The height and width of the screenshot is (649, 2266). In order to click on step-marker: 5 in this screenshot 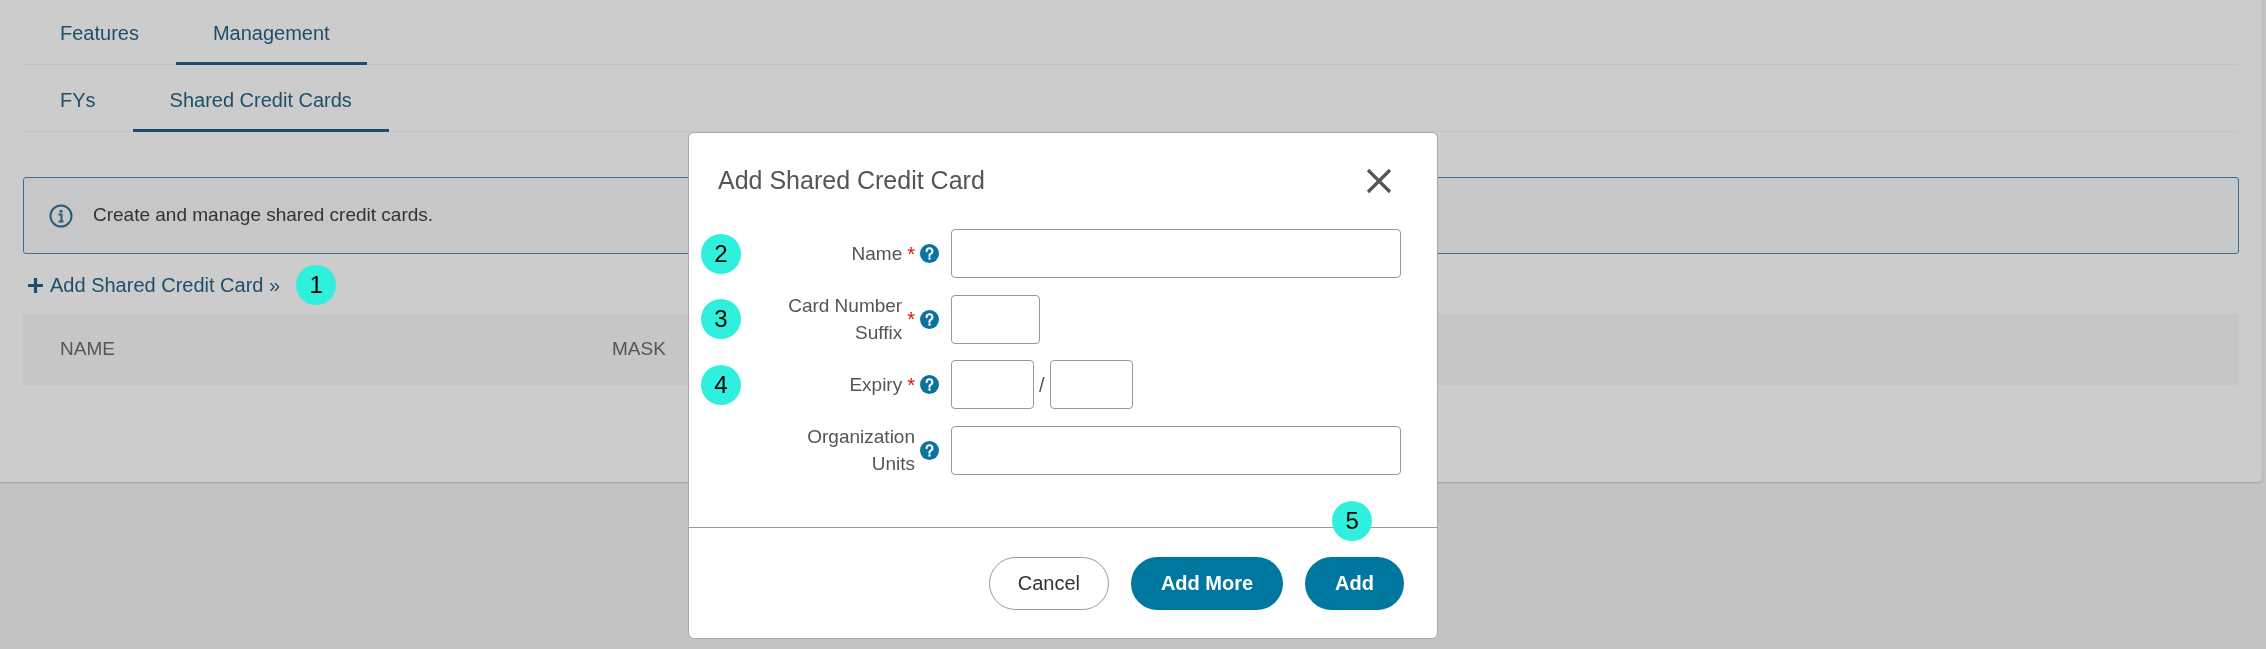, I will do `click(1352, 520)`.